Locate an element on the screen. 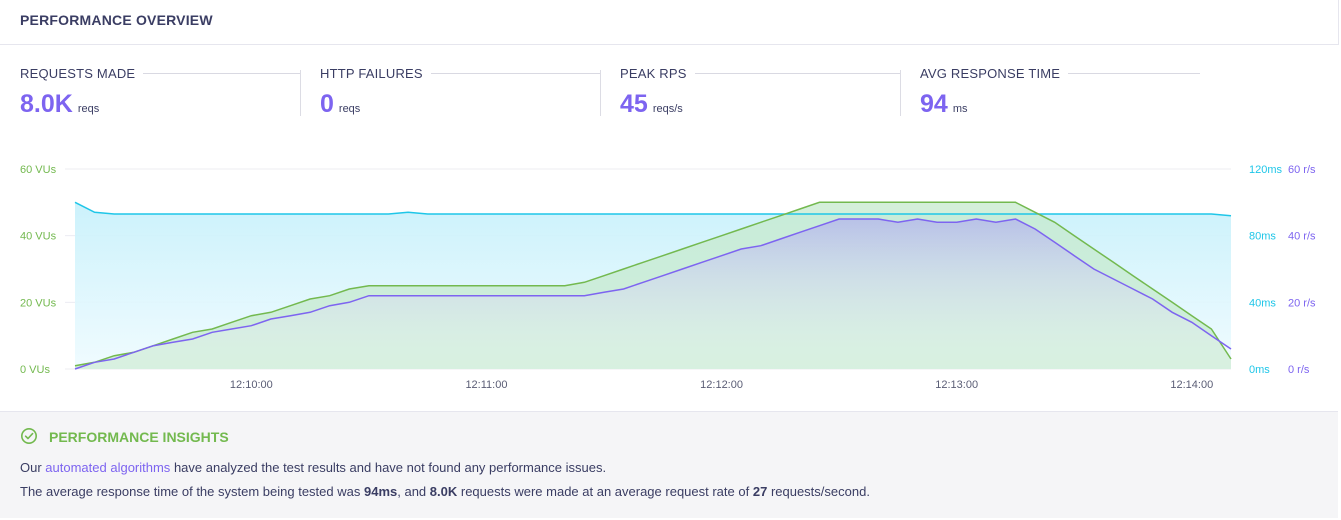  right-axis-ms-tick-label: 0ms is located at coordinates (1259, 370).